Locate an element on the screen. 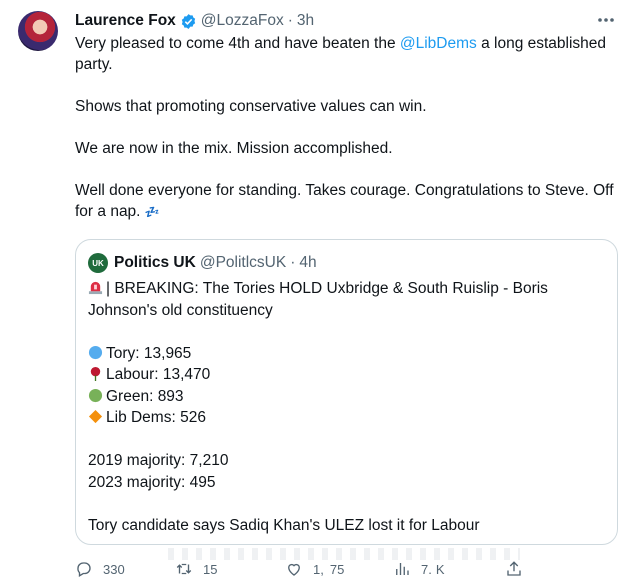  quoted-author-name: Politics UK is located at coordinates (155, 263).